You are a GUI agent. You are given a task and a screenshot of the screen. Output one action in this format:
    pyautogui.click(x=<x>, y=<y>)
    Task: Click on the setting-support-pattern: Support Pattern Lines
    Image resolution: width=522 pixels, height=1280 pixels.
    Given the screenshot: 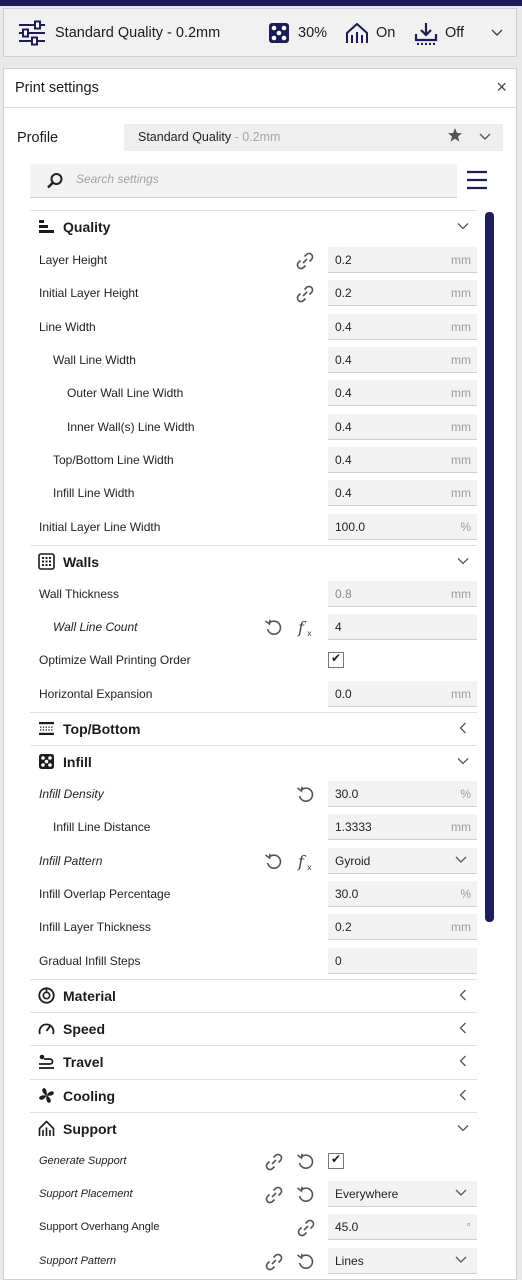 What is the action you would take?
    pyautogui.click(x=253, y=1261)
    